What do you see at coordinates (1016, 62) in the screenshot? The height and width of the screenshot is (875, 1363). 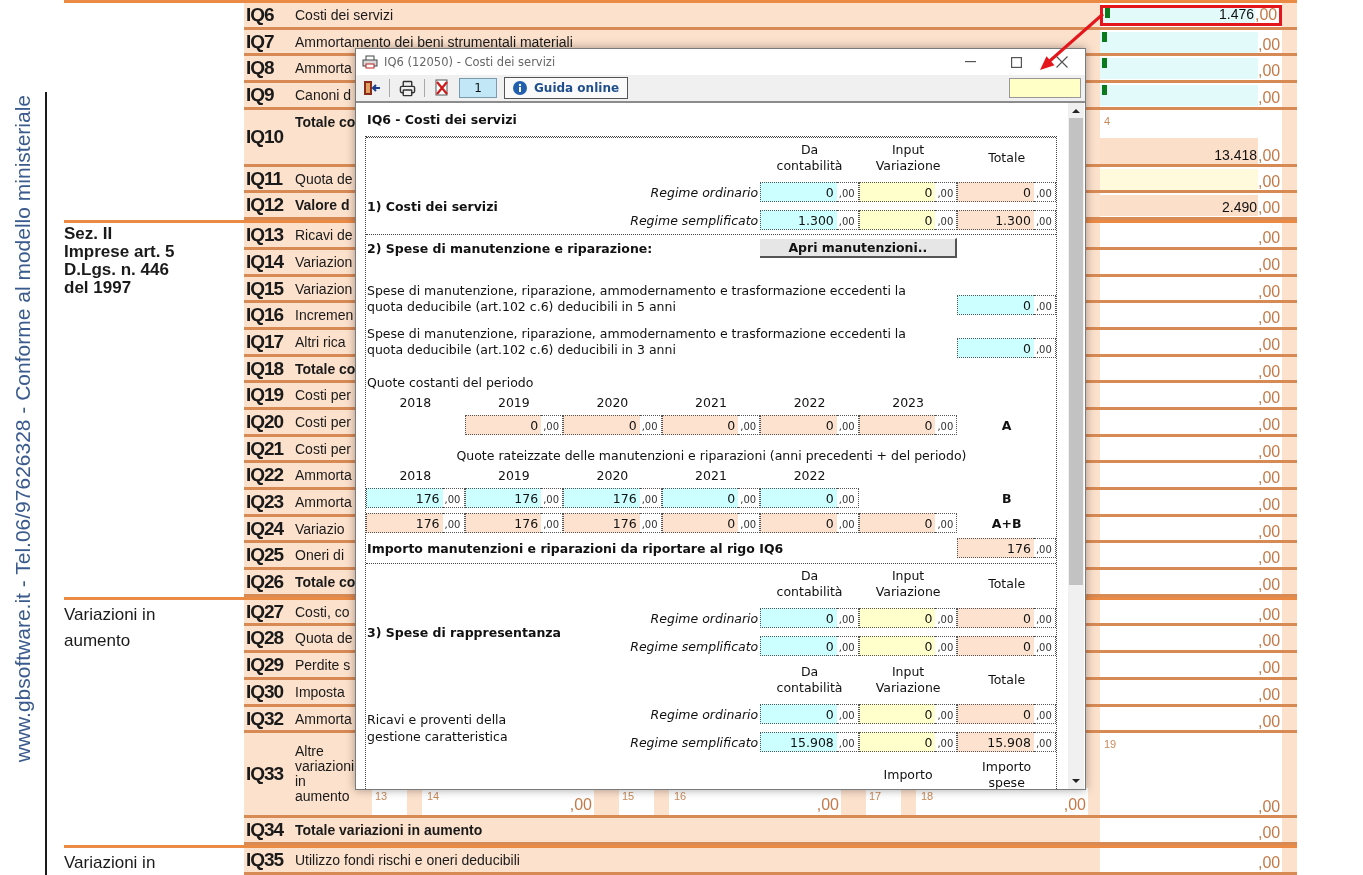 I see `maximize-icon` at bounding box center [1016, 62].